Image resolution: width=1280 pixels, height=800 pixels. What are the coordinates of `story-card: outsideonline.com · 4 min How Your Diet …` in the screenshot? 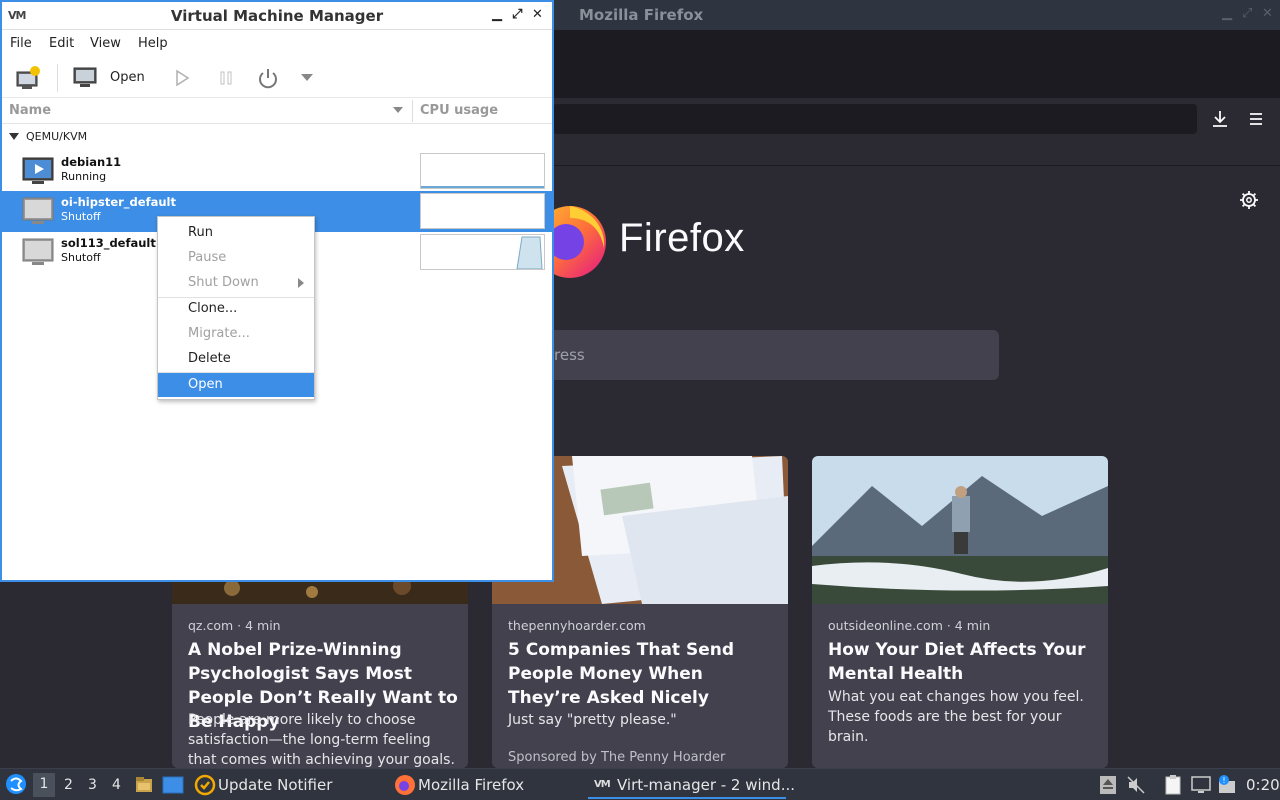 It's located at (960, 612).